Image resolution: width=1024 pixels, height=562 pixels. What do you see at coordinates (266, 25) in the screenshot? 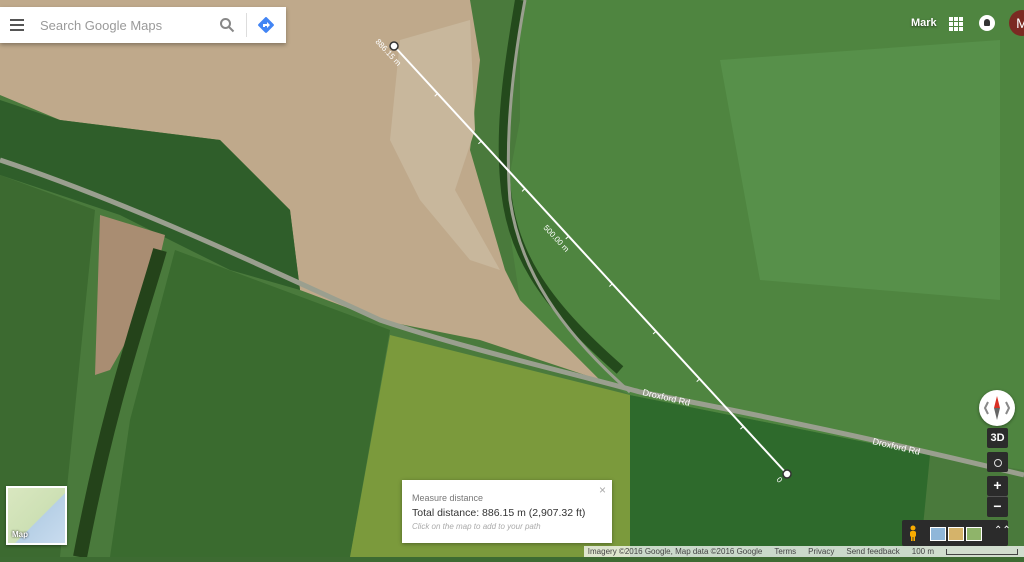
I see `directions-icon` at bounding box center [266, 25].